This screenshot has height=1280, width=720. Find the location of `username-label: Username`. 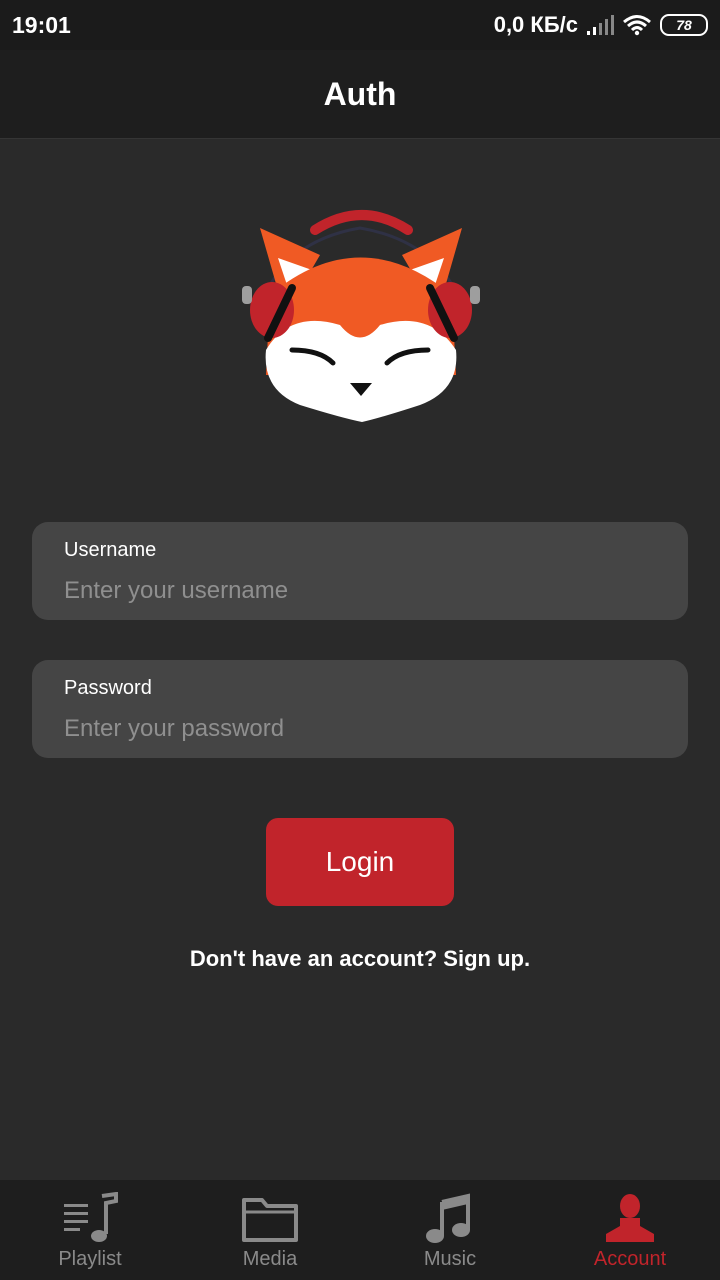

username-label: Username is located at coordinates (110, 550).